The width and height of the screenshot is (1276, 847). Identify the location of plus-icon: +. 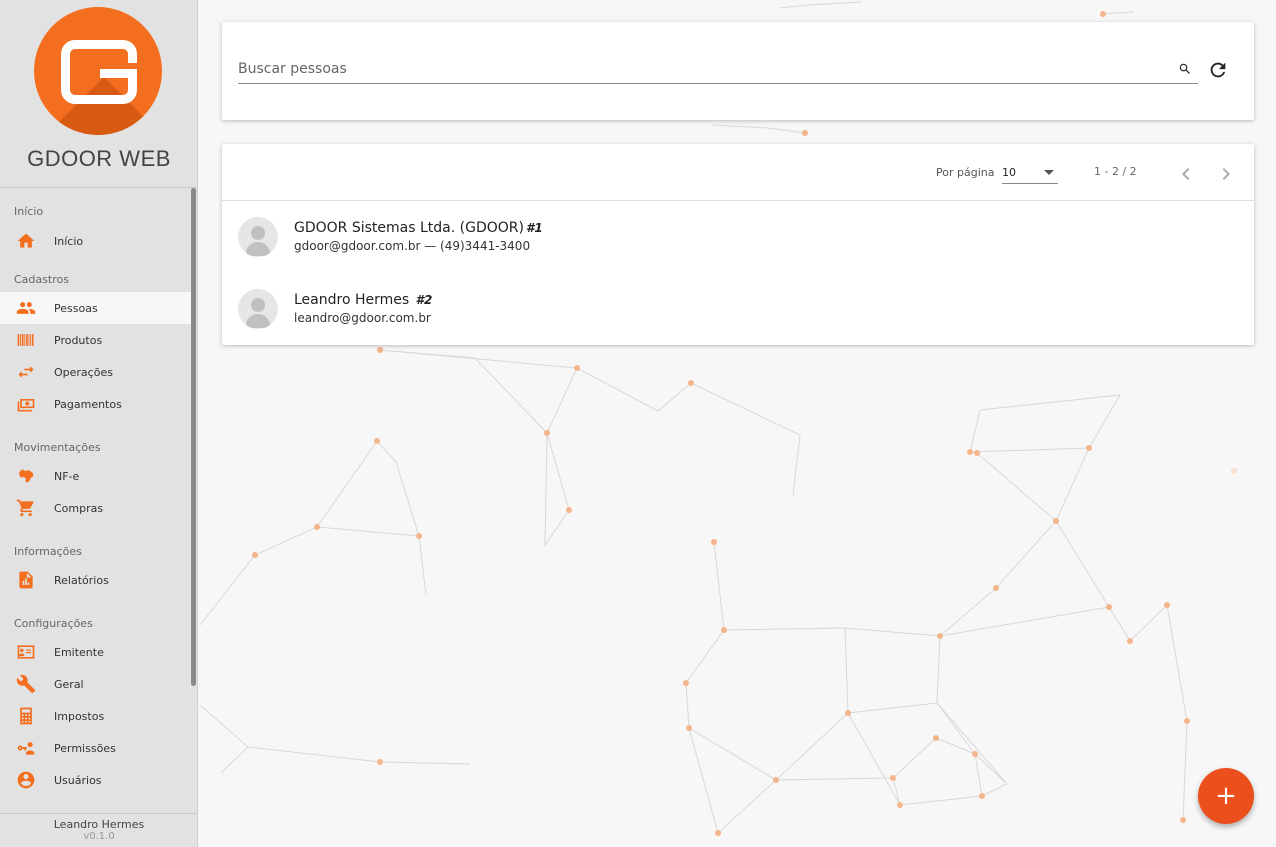
(1226, 796).